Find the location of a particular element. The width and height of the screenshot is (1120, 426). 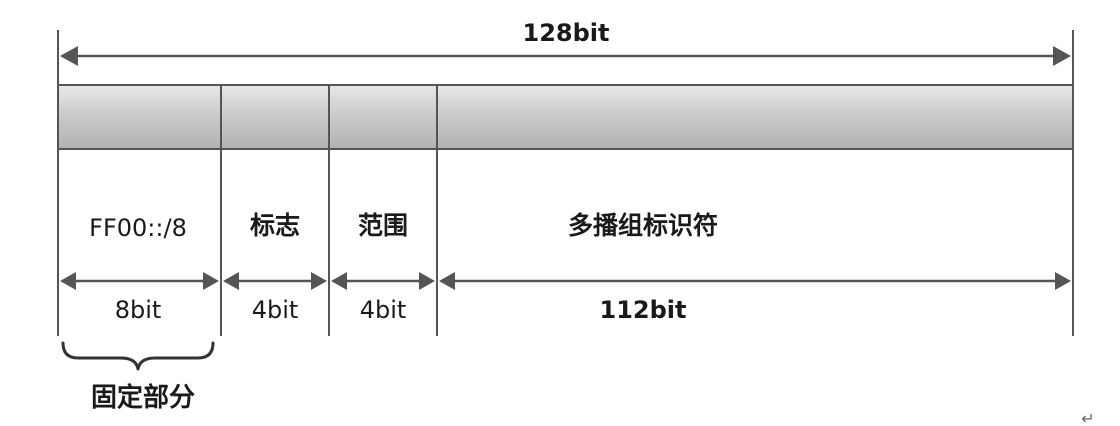

field-name-group-id: 多播组标识符 is located at coordinates (643, 225).